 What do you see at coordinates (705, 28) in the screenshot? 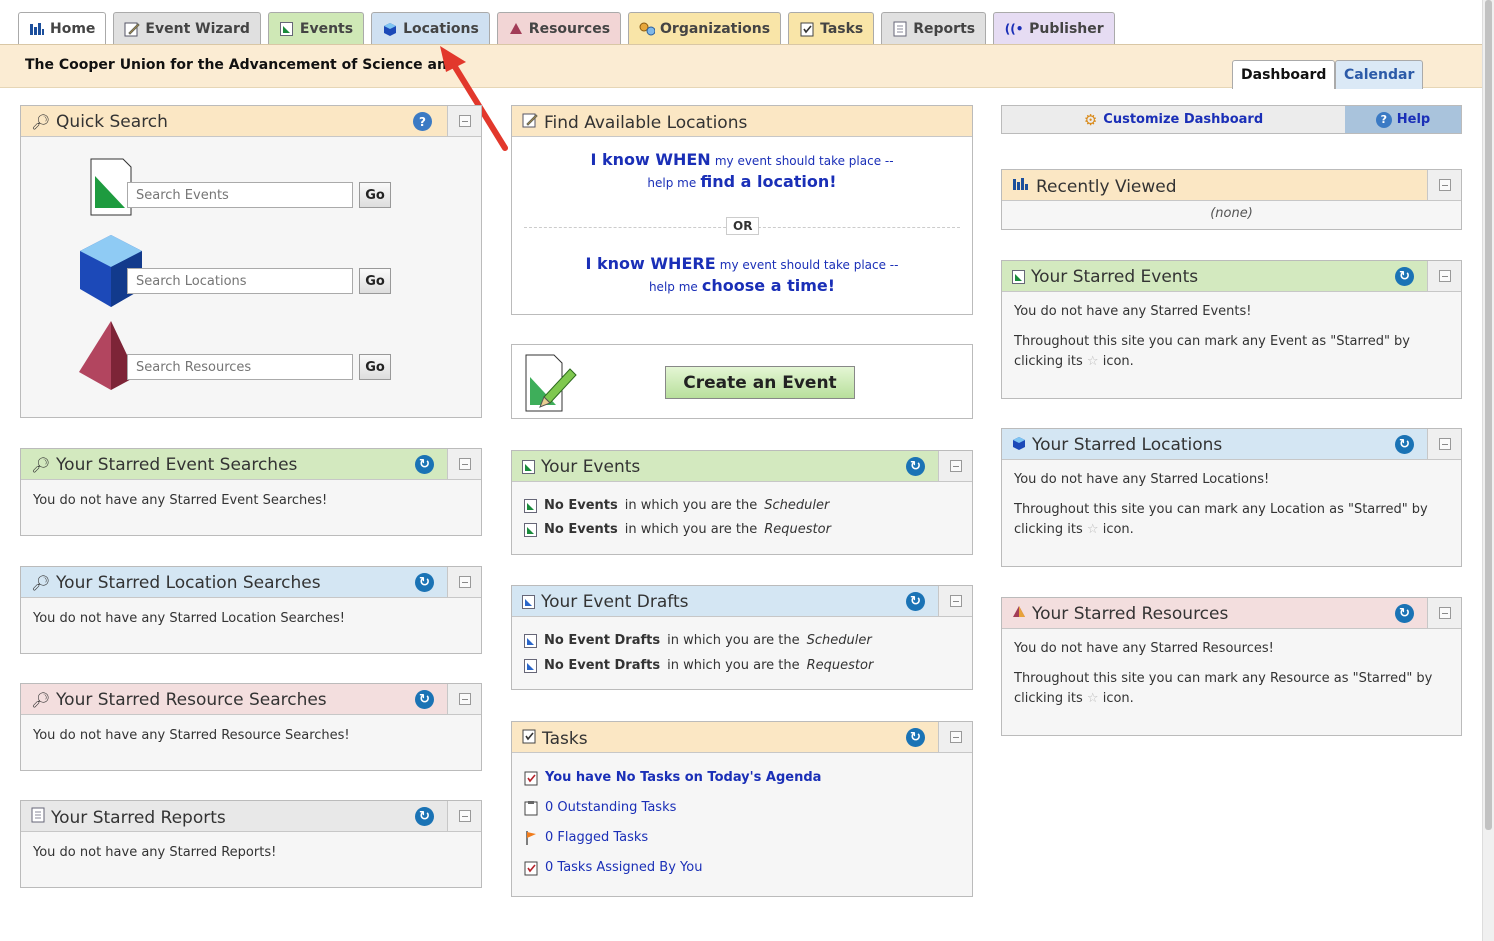
I see `tab-organizations: Organizations` at bounding box center [705, 28].